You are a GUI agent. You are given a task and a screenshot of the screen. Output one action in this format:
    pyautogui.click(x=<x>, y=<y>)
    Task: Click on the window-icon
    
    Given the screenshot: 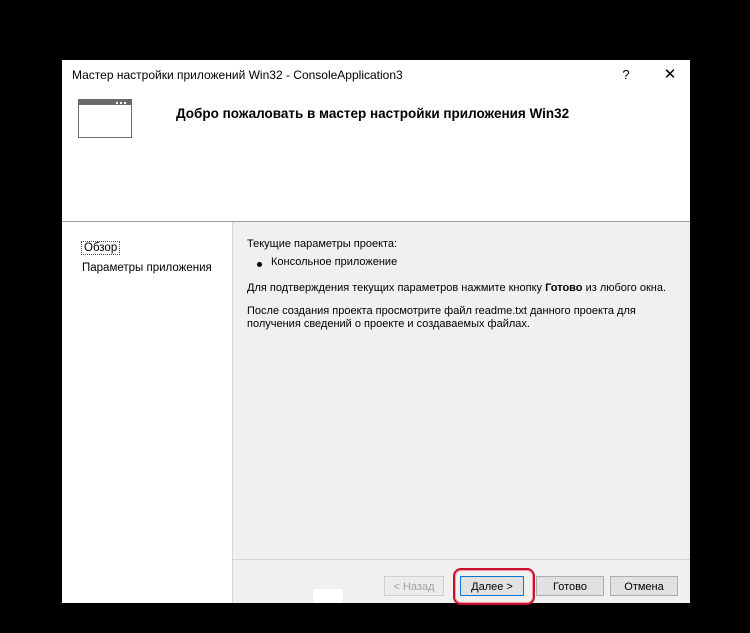 What is the action you would take?
    pyautogui.click(x=105, y=118)
    